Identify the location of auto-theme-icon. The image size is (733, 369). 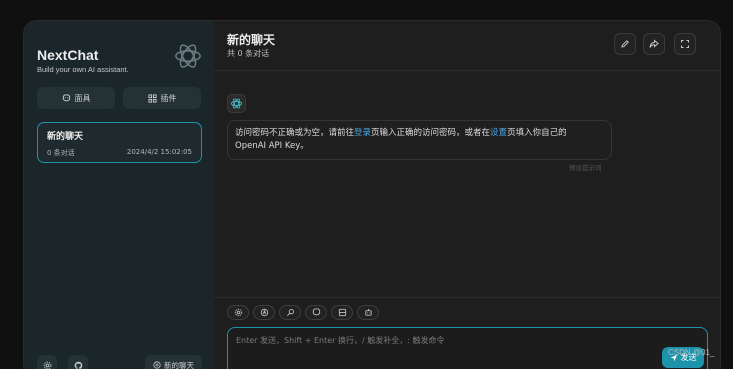
(264, 312).